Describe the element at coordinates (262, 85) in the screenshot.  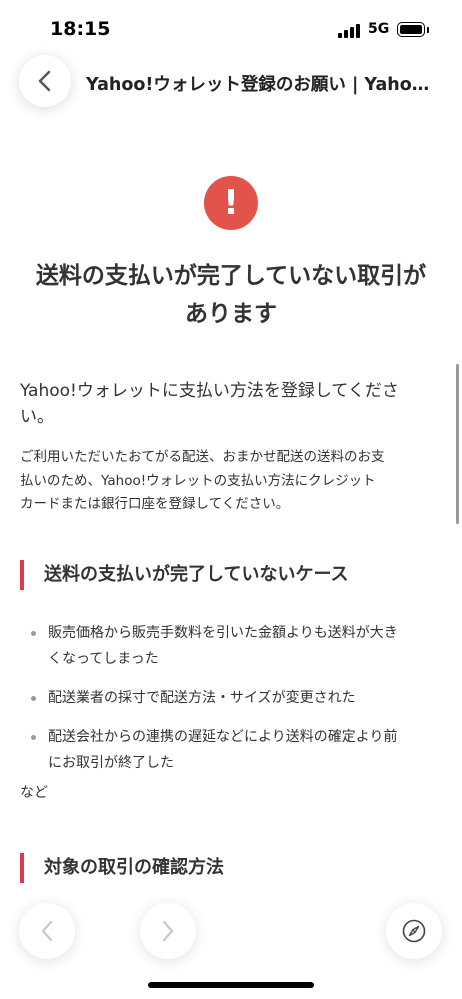
I see `page-title: Yahoo!ウォレット登録のお願い | Yahoo!フリマ` at that location.